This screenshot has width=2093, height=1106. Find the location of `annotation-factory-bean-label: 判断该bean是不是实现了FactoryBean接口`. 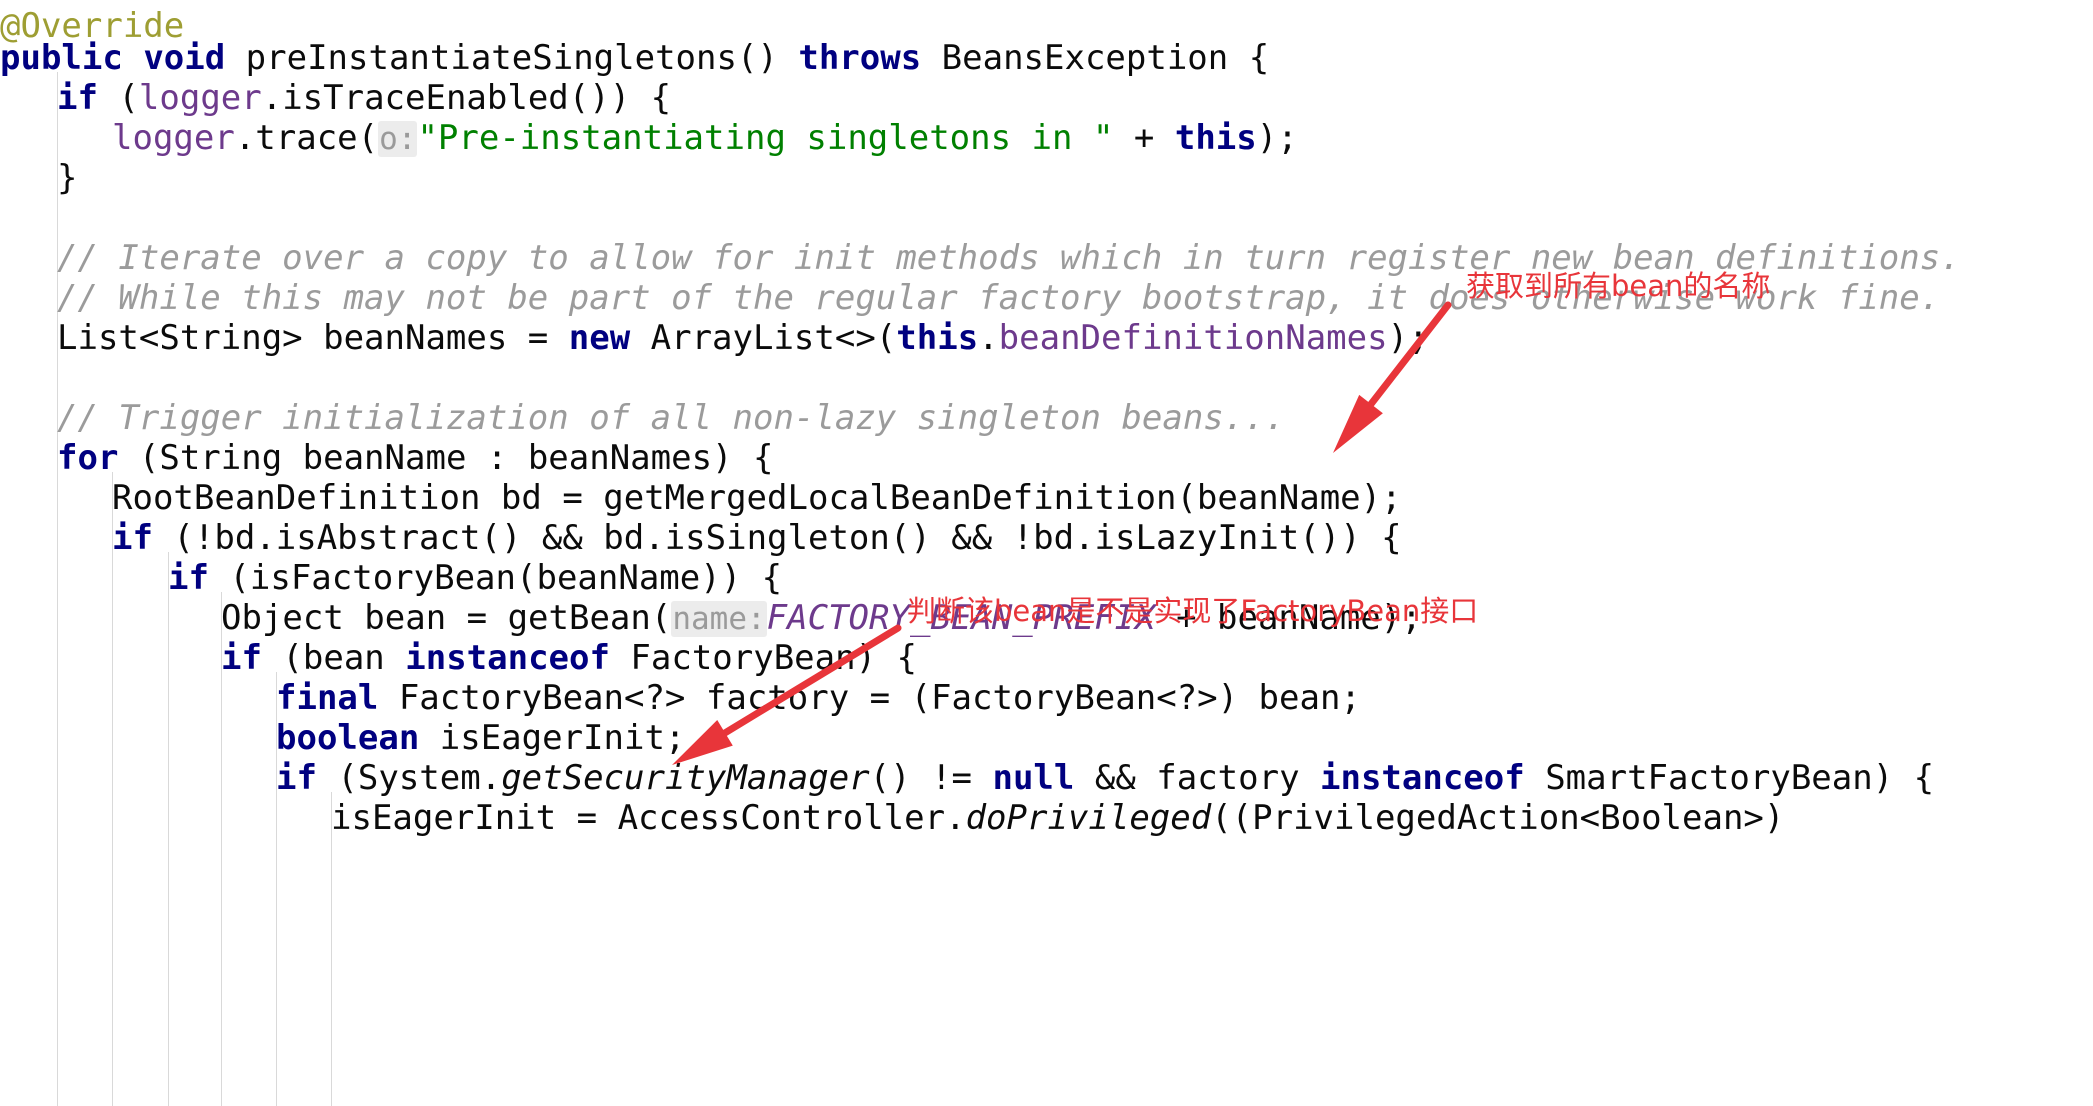

annotation-factory-bean-label: 判断该bean是不是实现了FactoryBean接口 is located at coordinates (1193, 611).